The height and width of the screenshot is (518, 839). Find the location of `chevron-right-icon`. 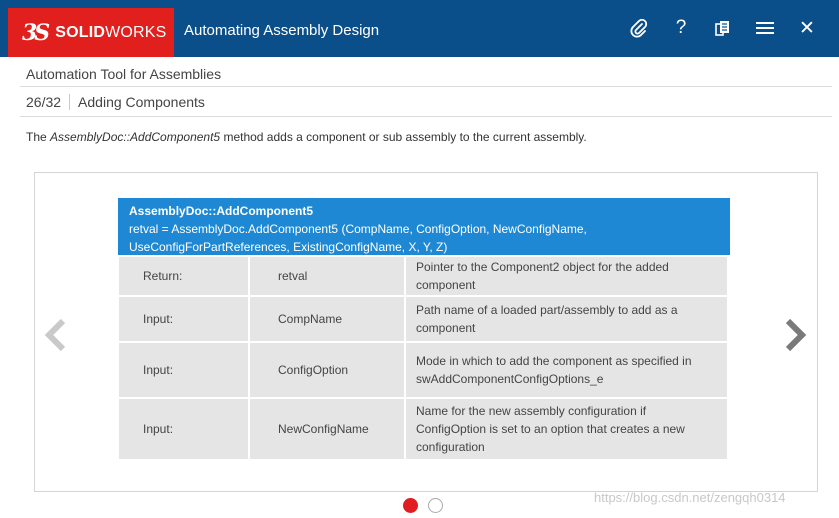

chevron-right-icon is located at coordinates (796, 335).